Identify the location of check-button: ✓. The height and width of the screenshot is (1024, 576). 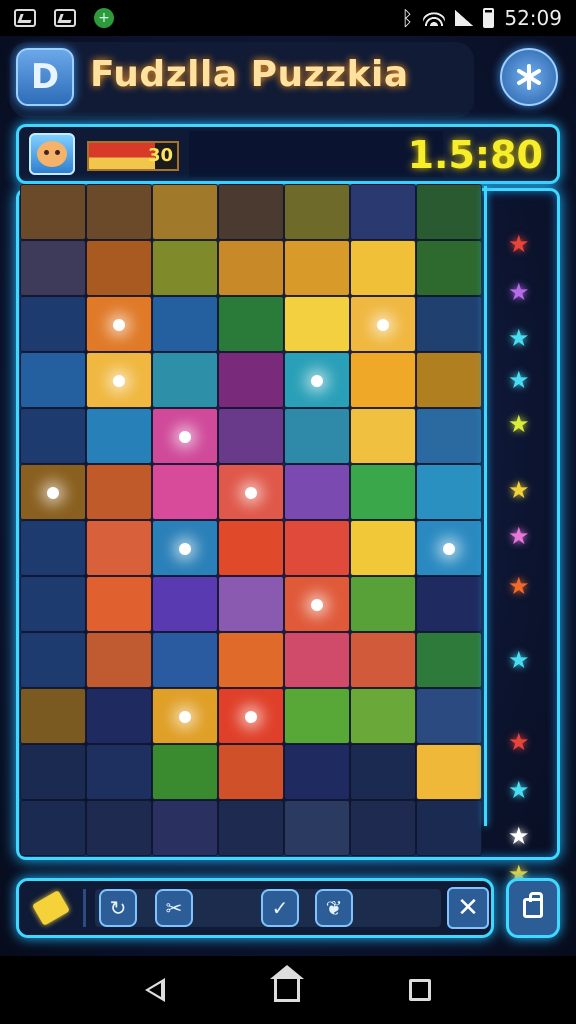
(280, 908).